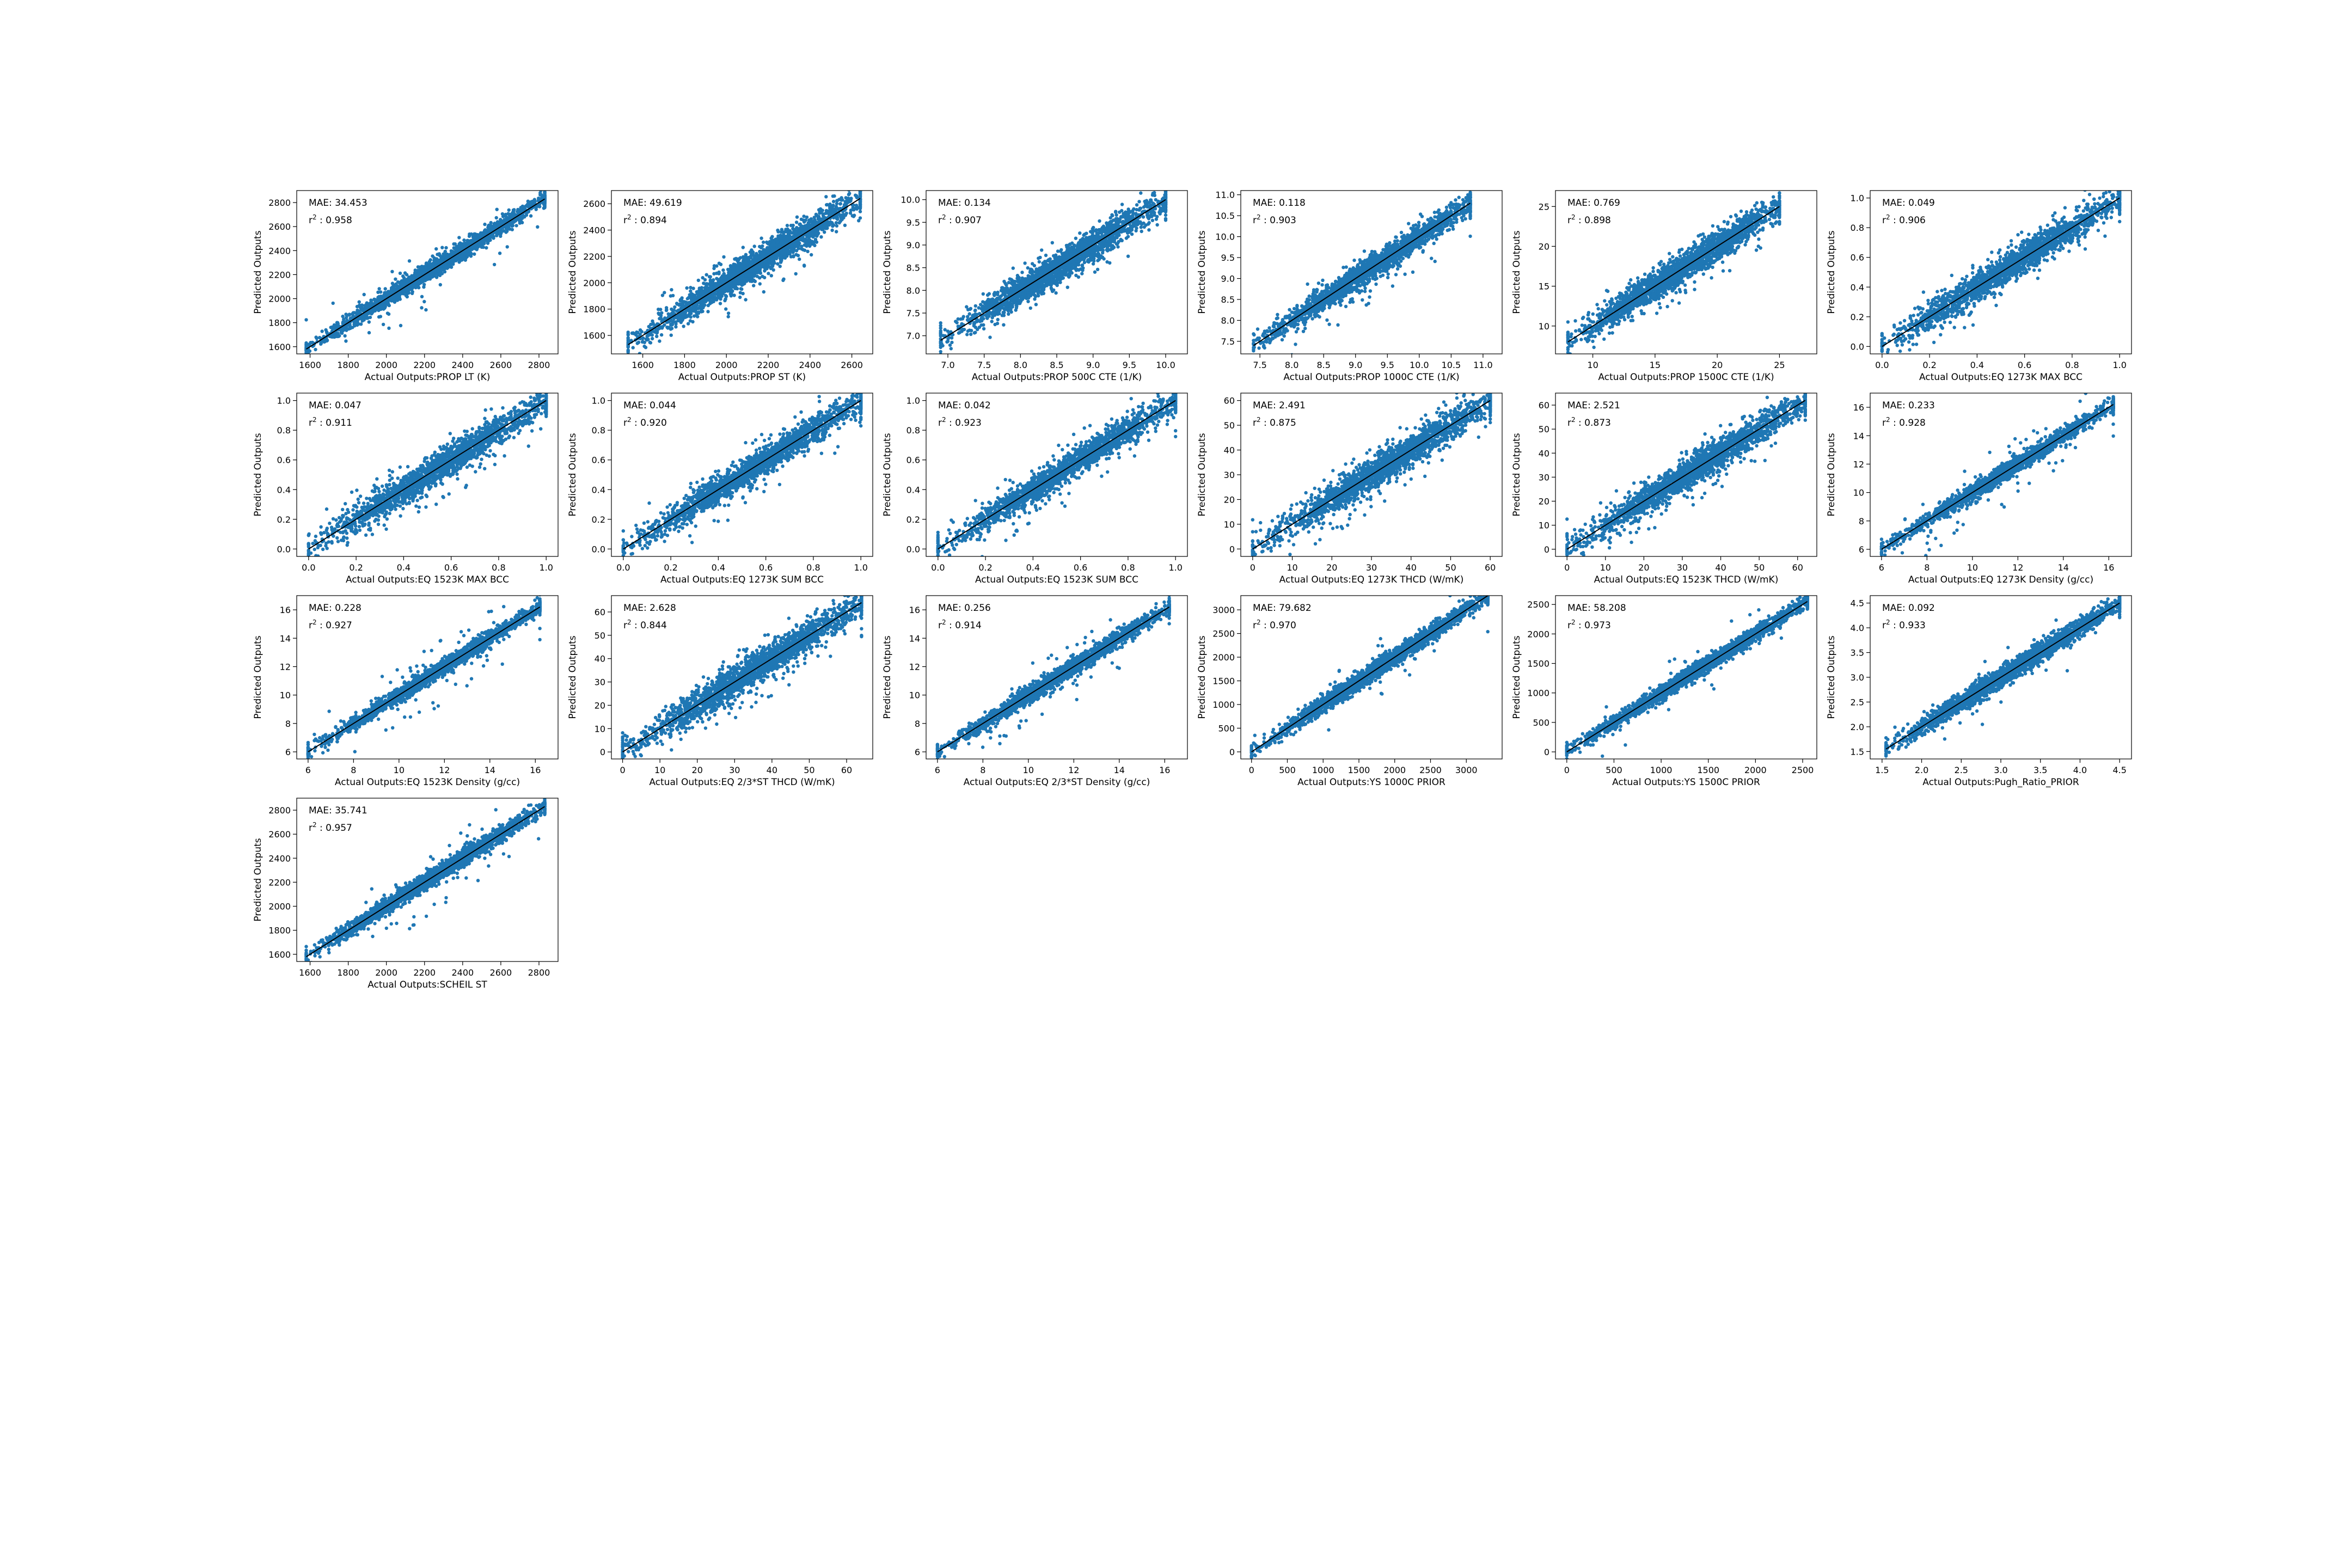  Describe the element at coordinates (279, 323) in the screenshot. I see `y-tick-label: 1800` at that location.